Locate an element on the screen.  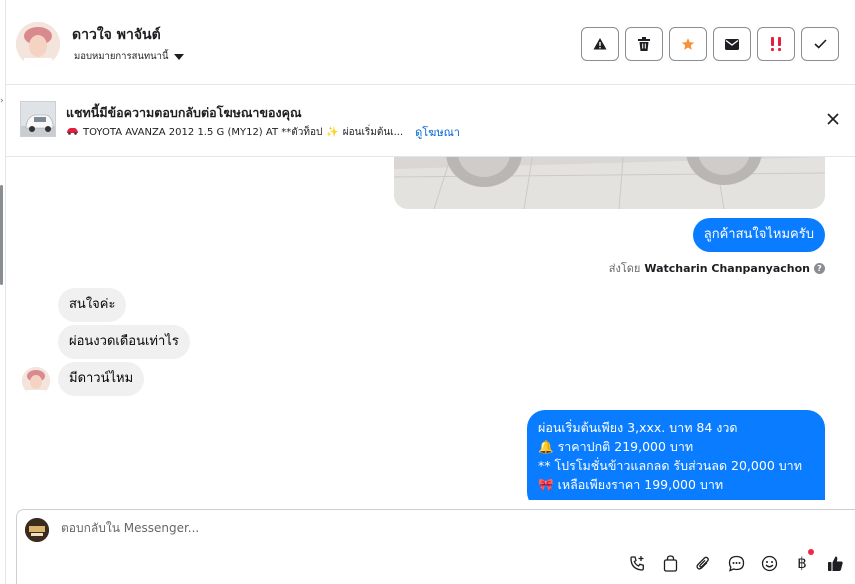
message-composer: ฿ is located at coordinates (435, 546).